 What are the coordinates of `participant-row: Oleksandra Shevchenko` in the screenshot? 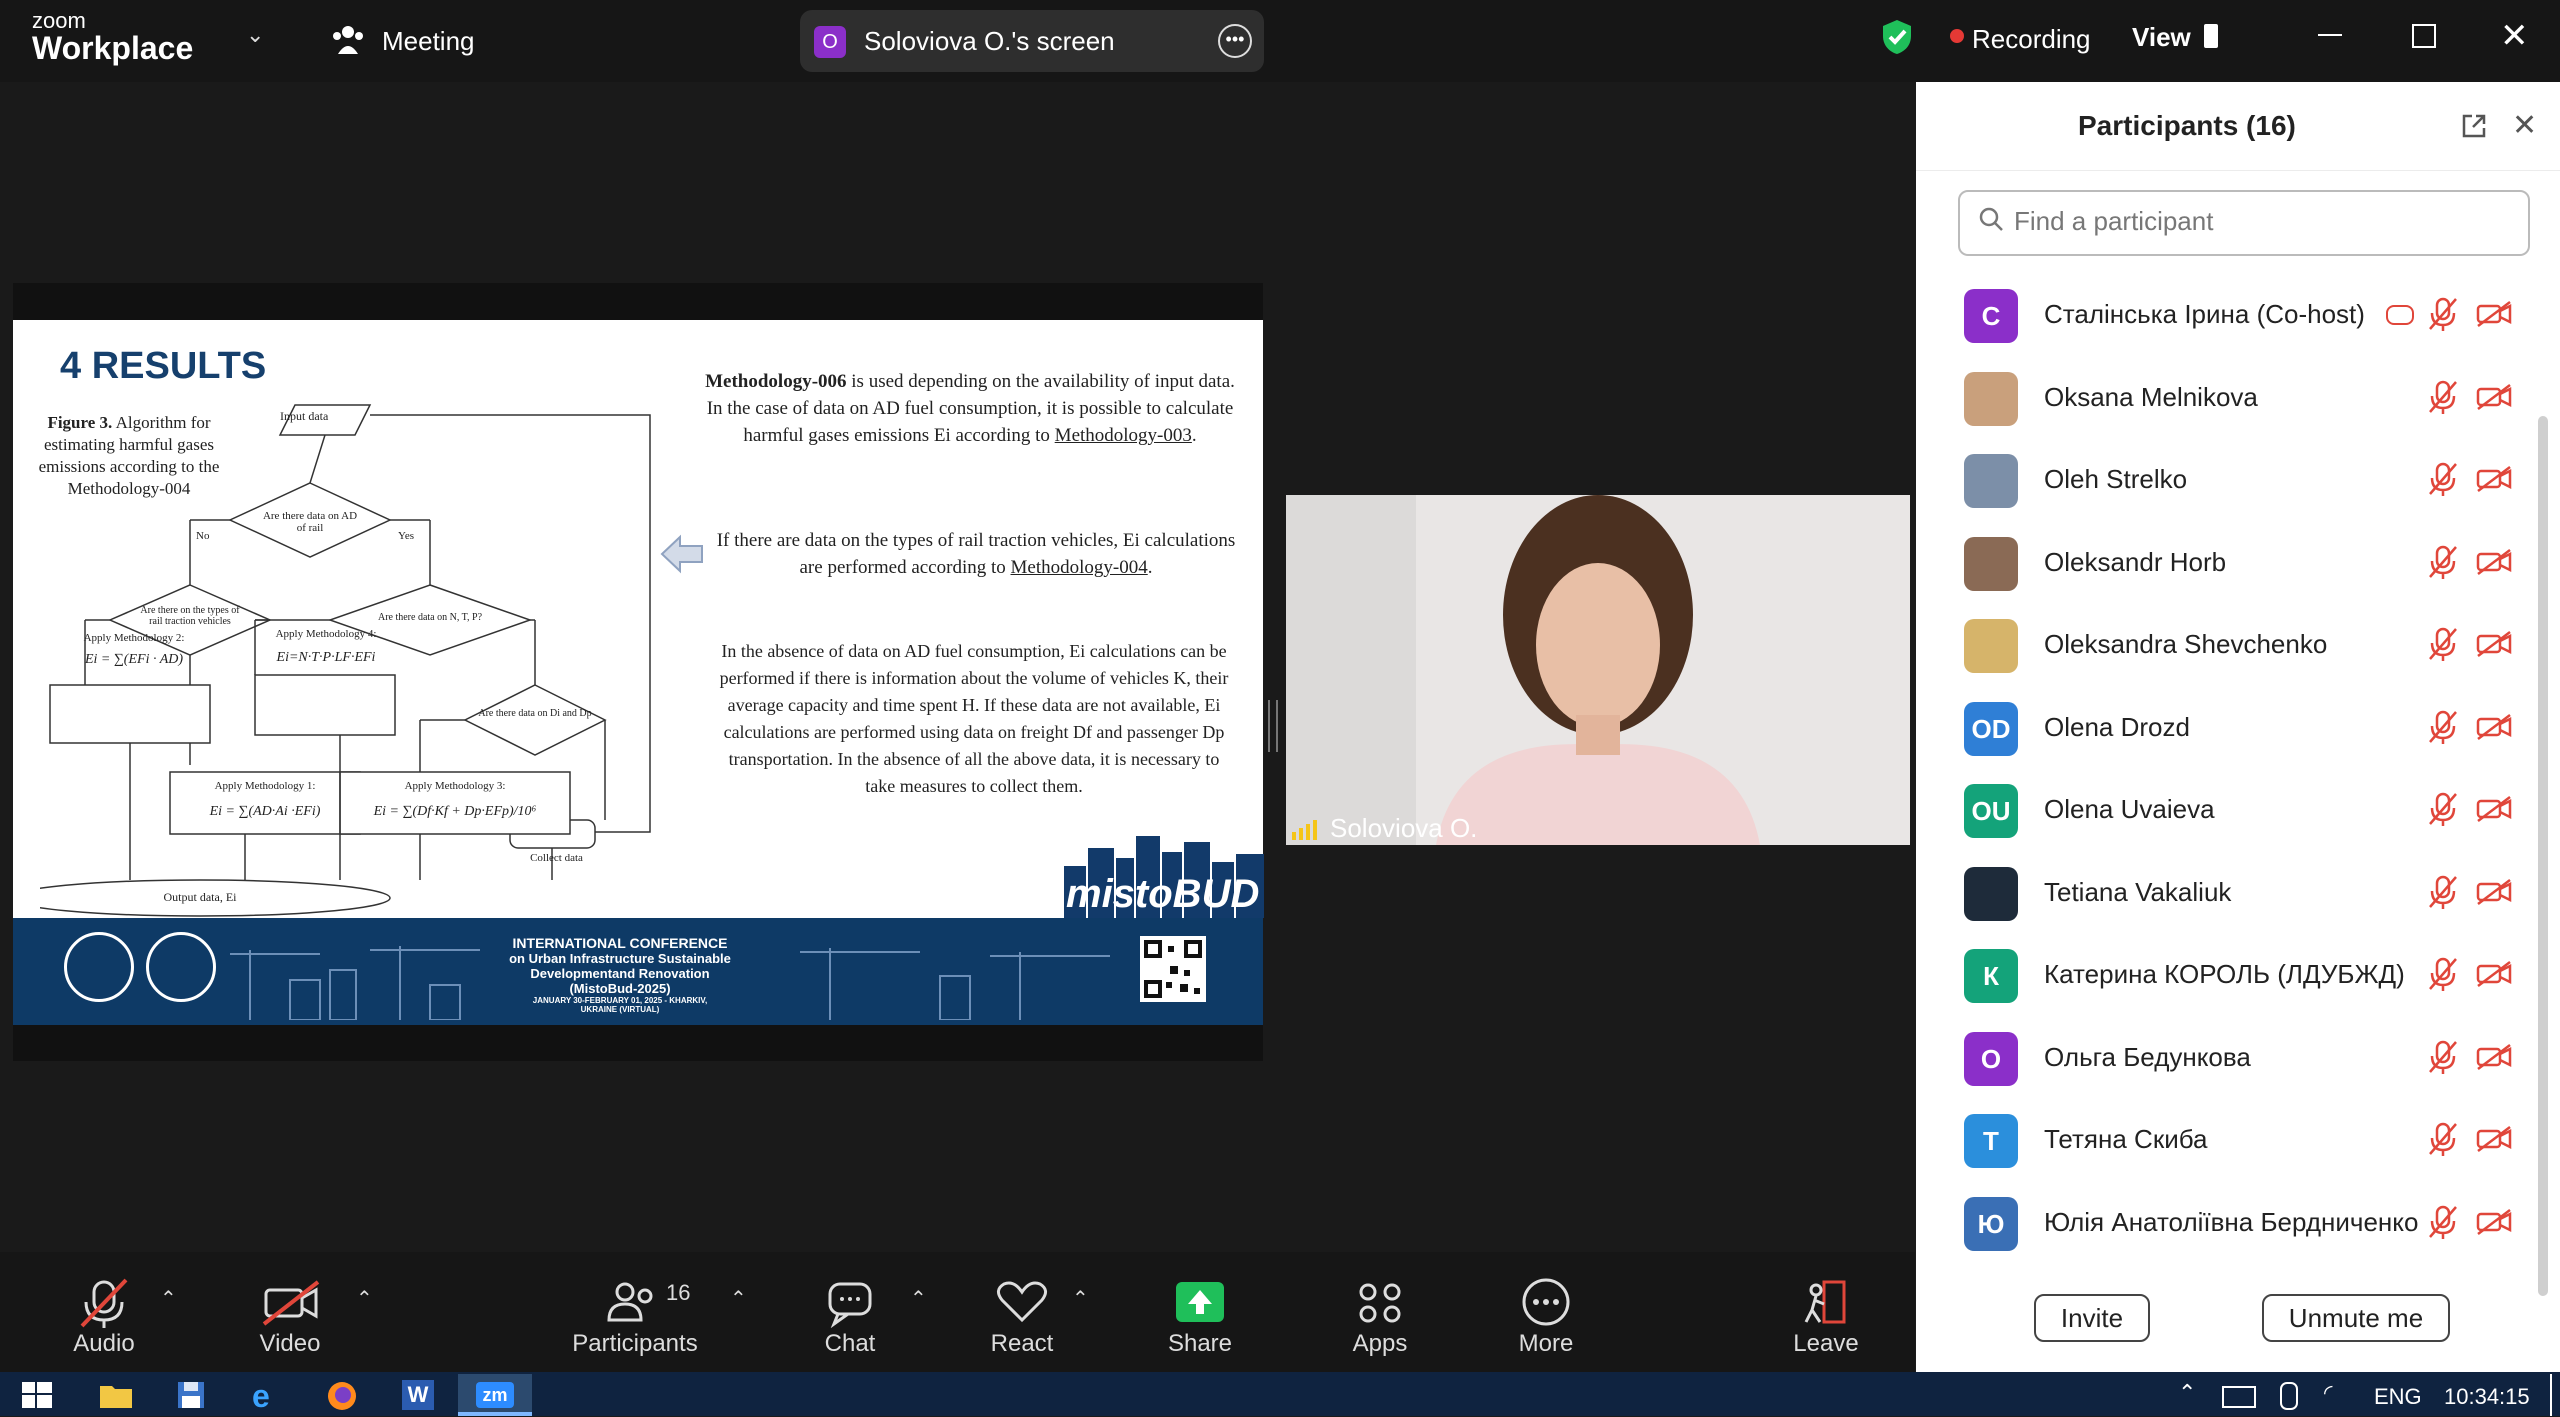 It's located at (2238, 643).